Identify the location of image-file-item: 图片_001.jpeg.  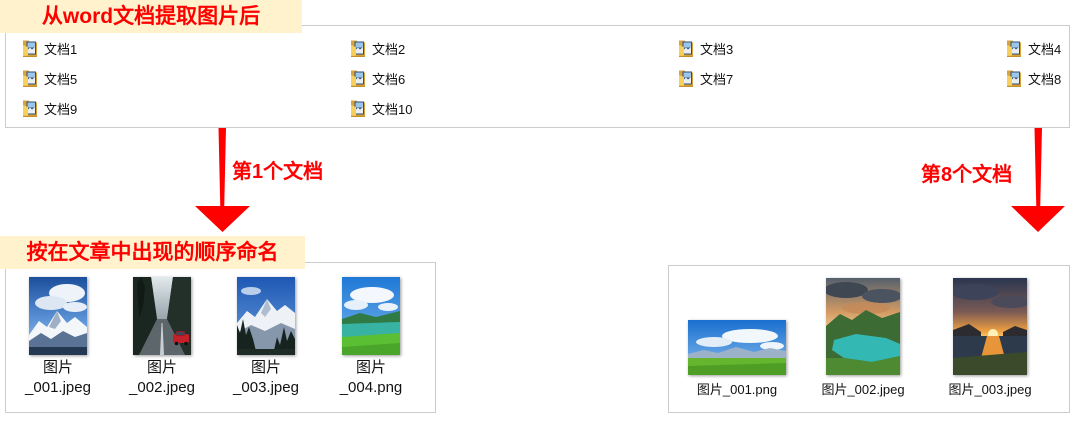
(58, 337).